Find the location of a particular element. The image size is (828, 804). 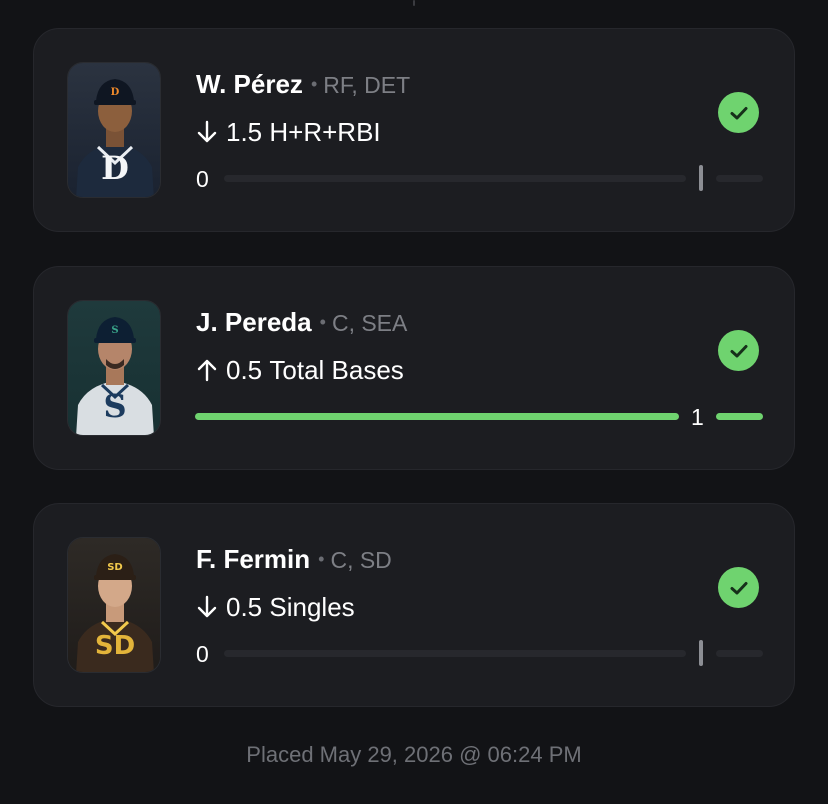

result-value: 1 is located at coordinates (697, 417).